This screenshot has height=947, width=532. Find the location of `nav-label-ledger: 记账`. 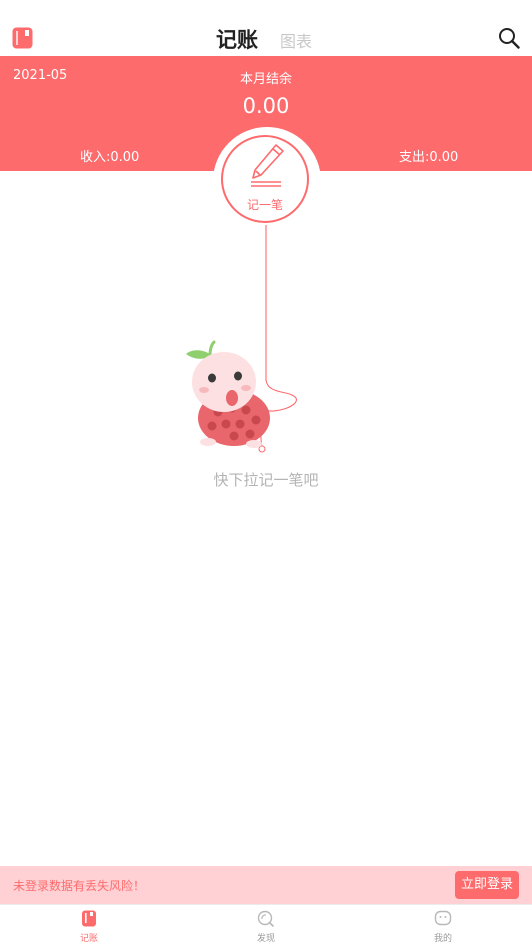

nav-label-ledger: 记账 is located at coordinates (88, 939).